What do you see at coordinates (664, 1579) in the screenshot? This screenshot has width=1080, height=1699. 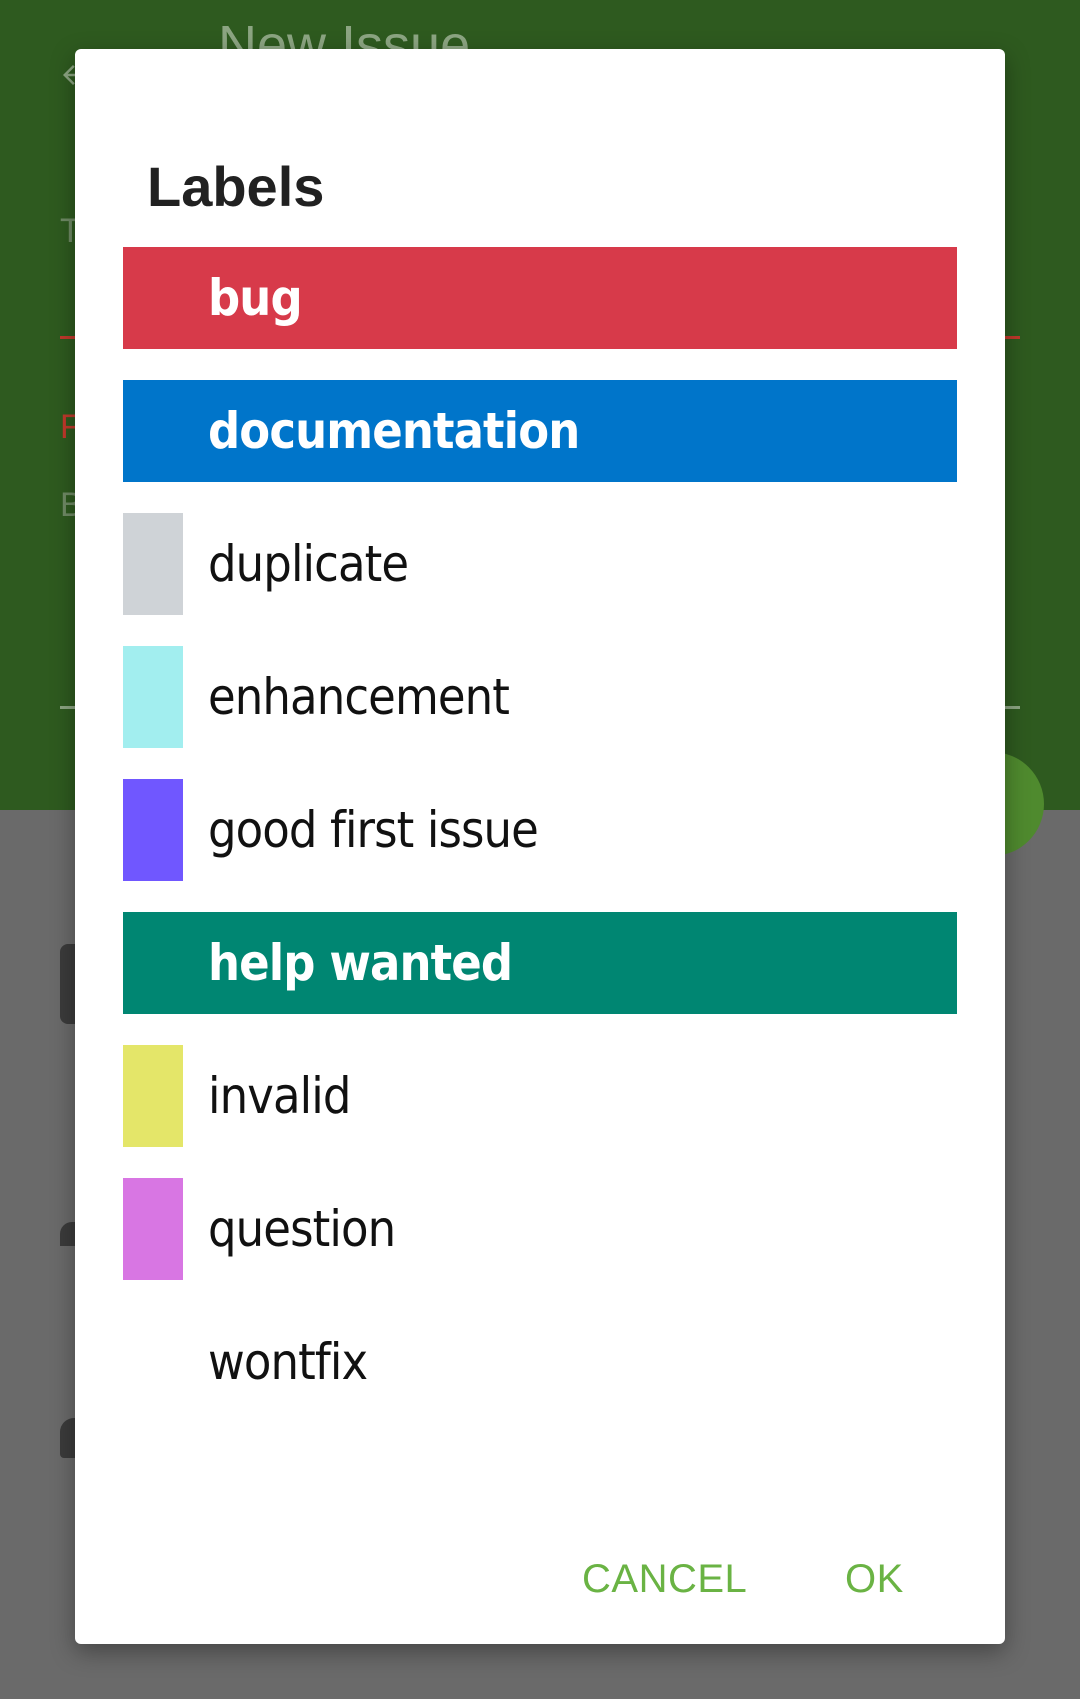 I see `cancel-button: CANCEL` at bounding box center [664, 1579].